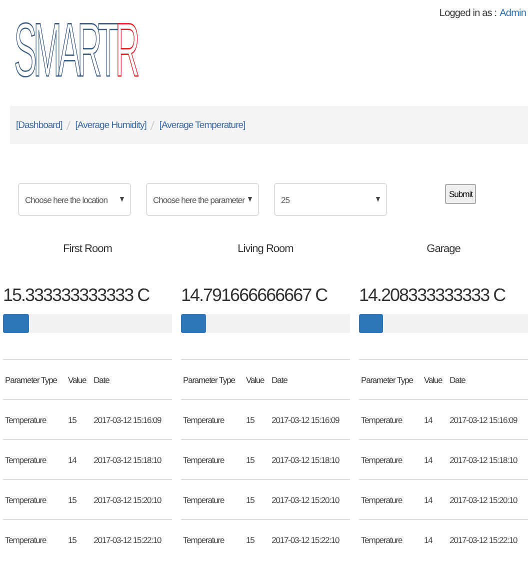  What do you see at coordinates (460, 194) in the screenshot?
I see `submit-button: Submit` at bounding box center [460, 194].